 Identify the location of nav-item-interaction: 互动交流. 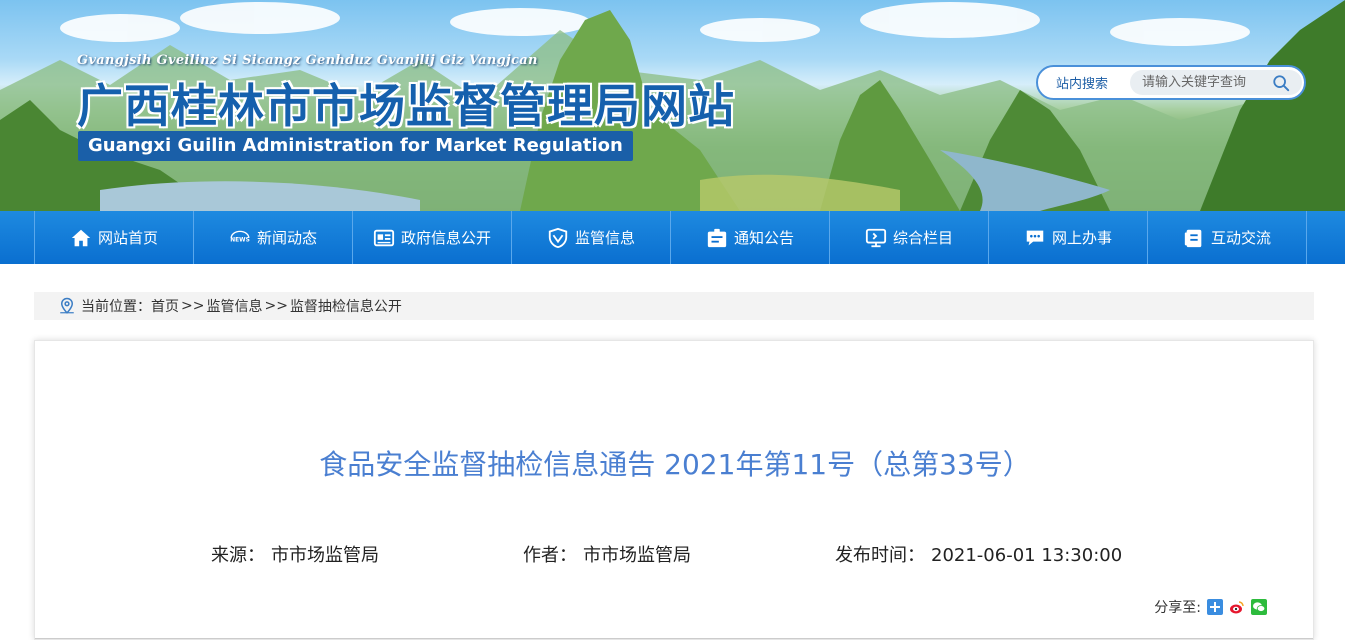
(1227, 237).